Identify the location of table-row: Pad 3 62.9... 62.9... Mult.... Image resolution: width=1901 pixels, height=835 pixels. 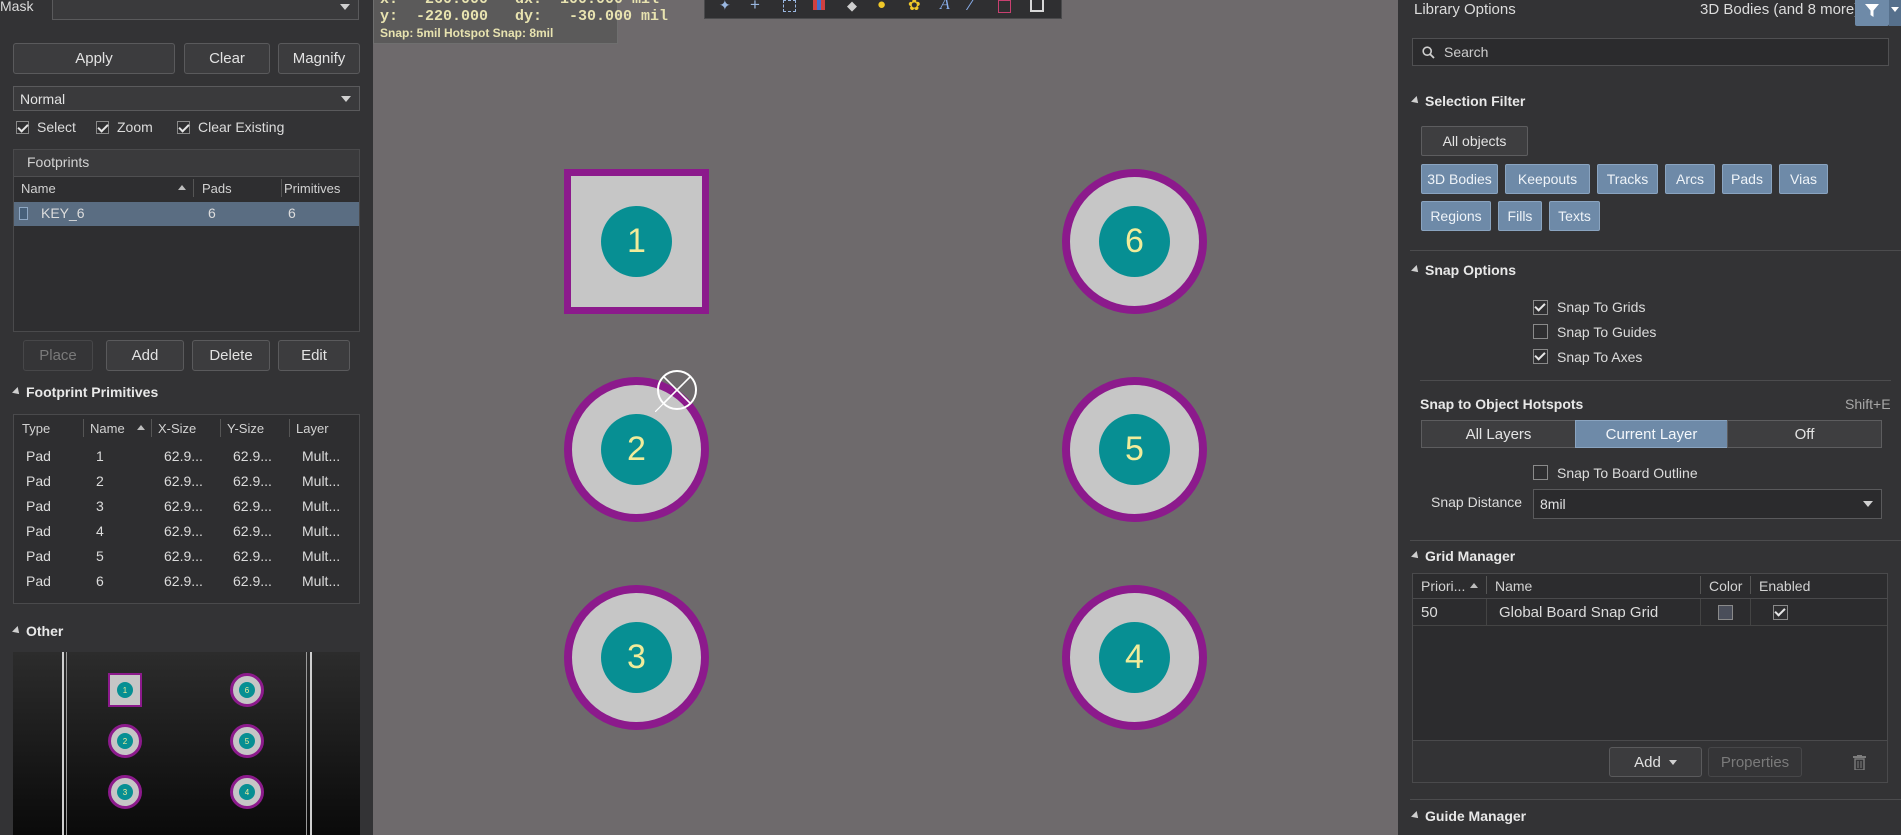
(186, 506).